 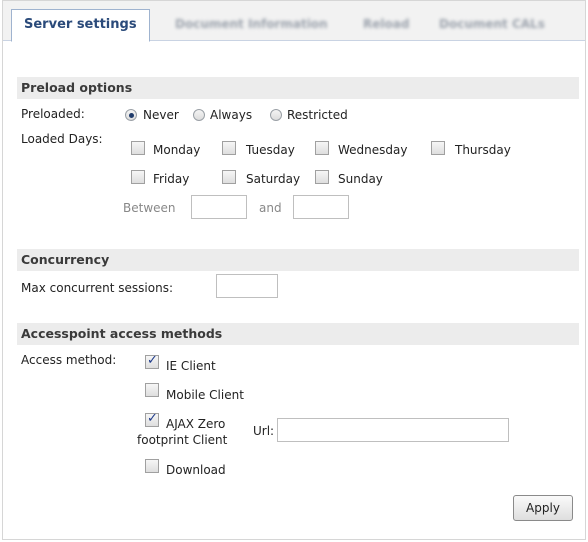 I want to click on label-ie-client: IE Client, so click(x=191, y=366).